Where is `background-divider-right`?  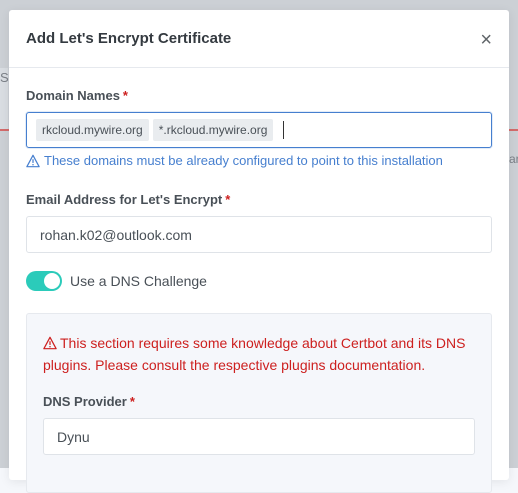
background-divider-right is located at coordinates (513, 130).